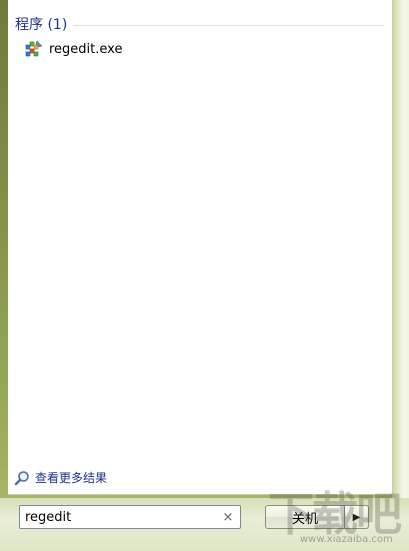  What do you see at coordinates (357, 517) in the screenshot?
I see `power-options-arrow-icon: ▶` at bounding box center [357, 517].